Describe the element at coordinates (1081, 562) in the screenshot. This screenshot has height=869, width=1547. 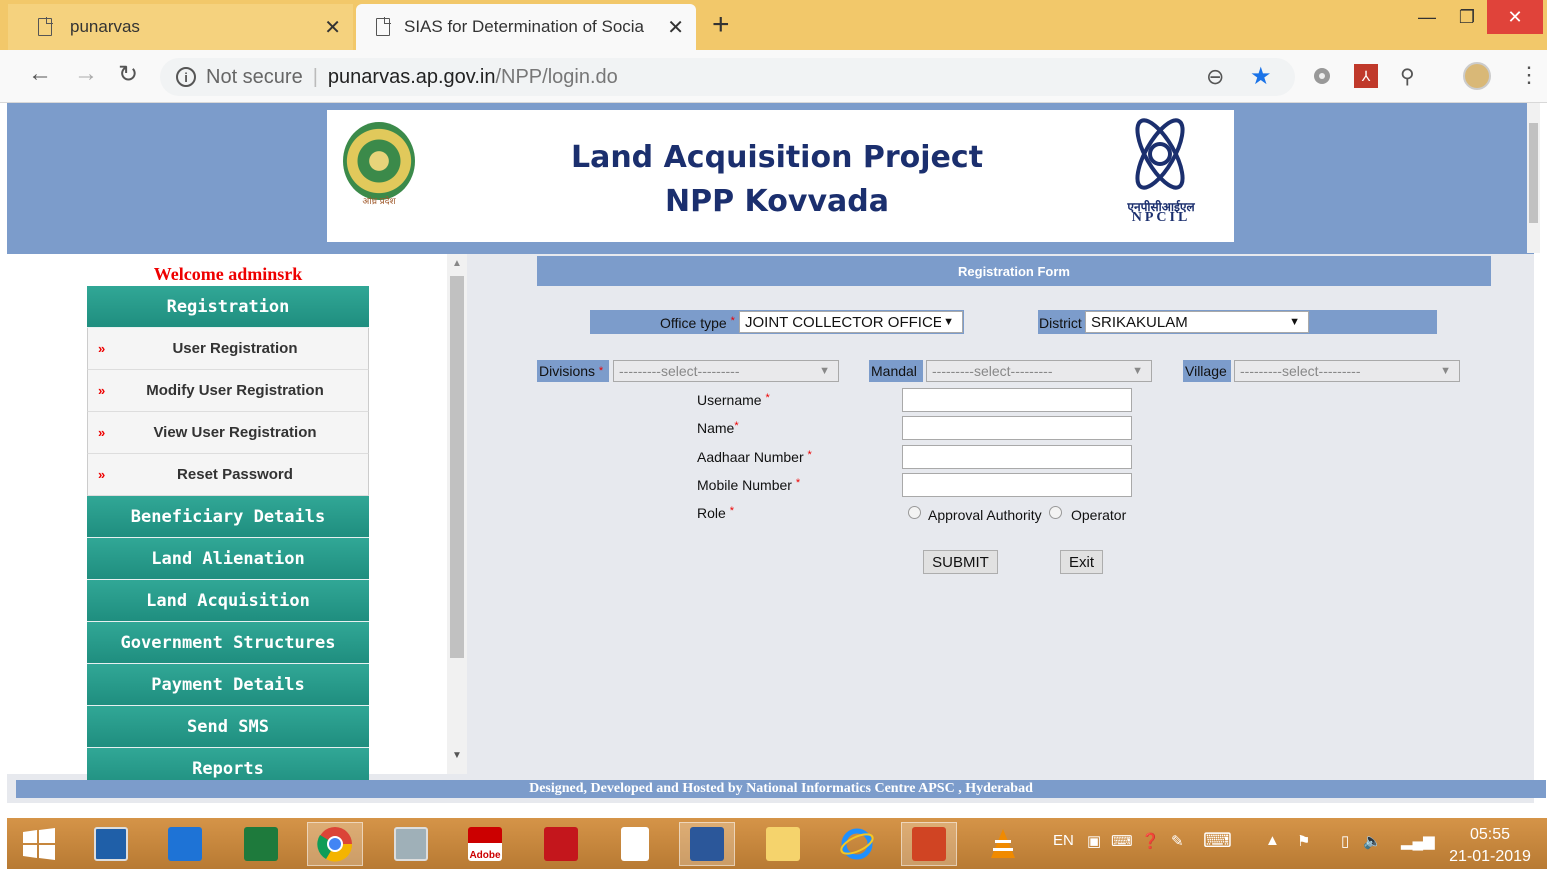
I see `exit-button: Exit` at that location.